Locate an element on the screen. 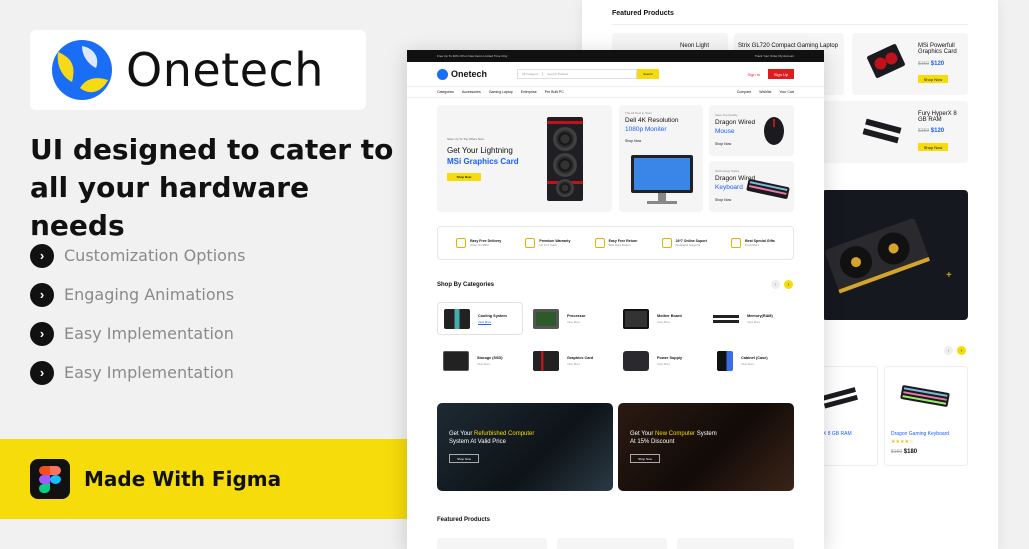 The height and width of the screenshot is (549, 1029). category-cabinet: Cabinet (Case) View More is located at coordinates (750, 360).